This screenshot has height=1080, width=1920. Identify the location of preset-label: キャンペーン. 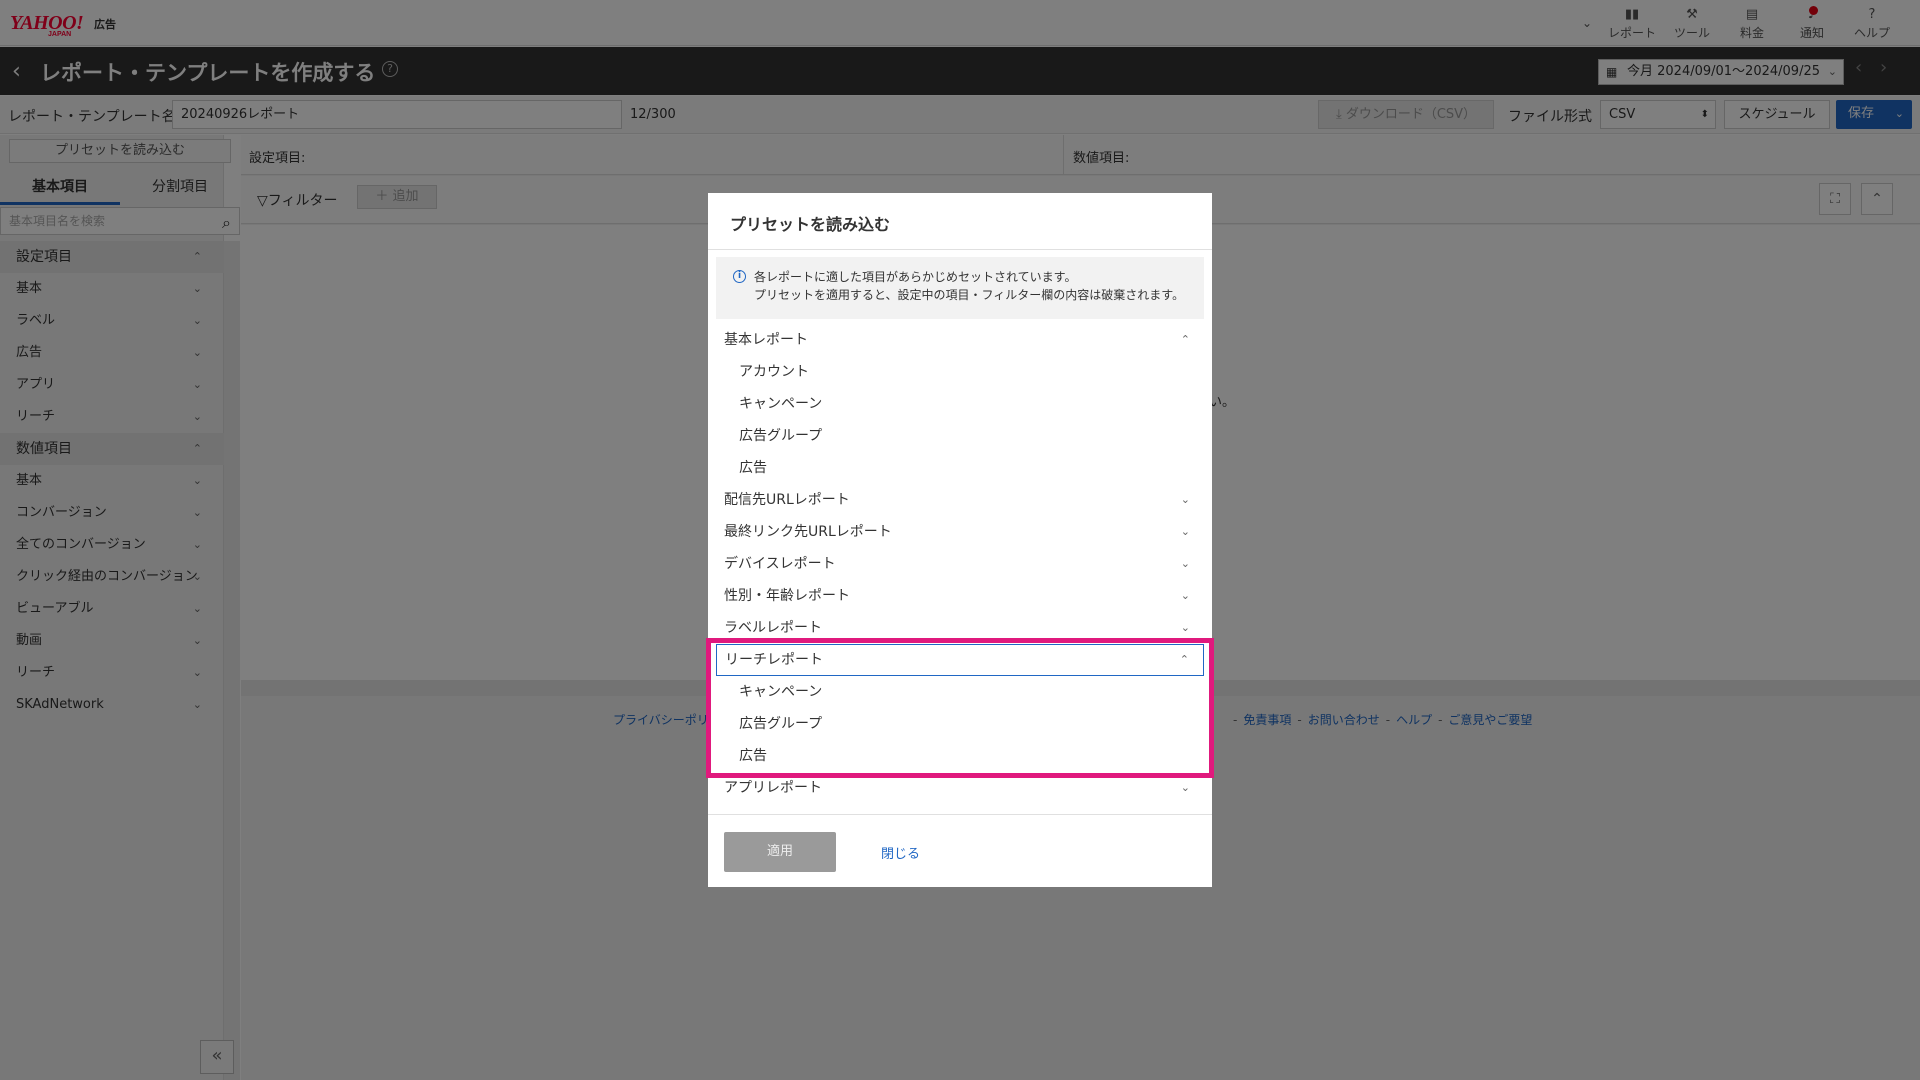
(781, 404).